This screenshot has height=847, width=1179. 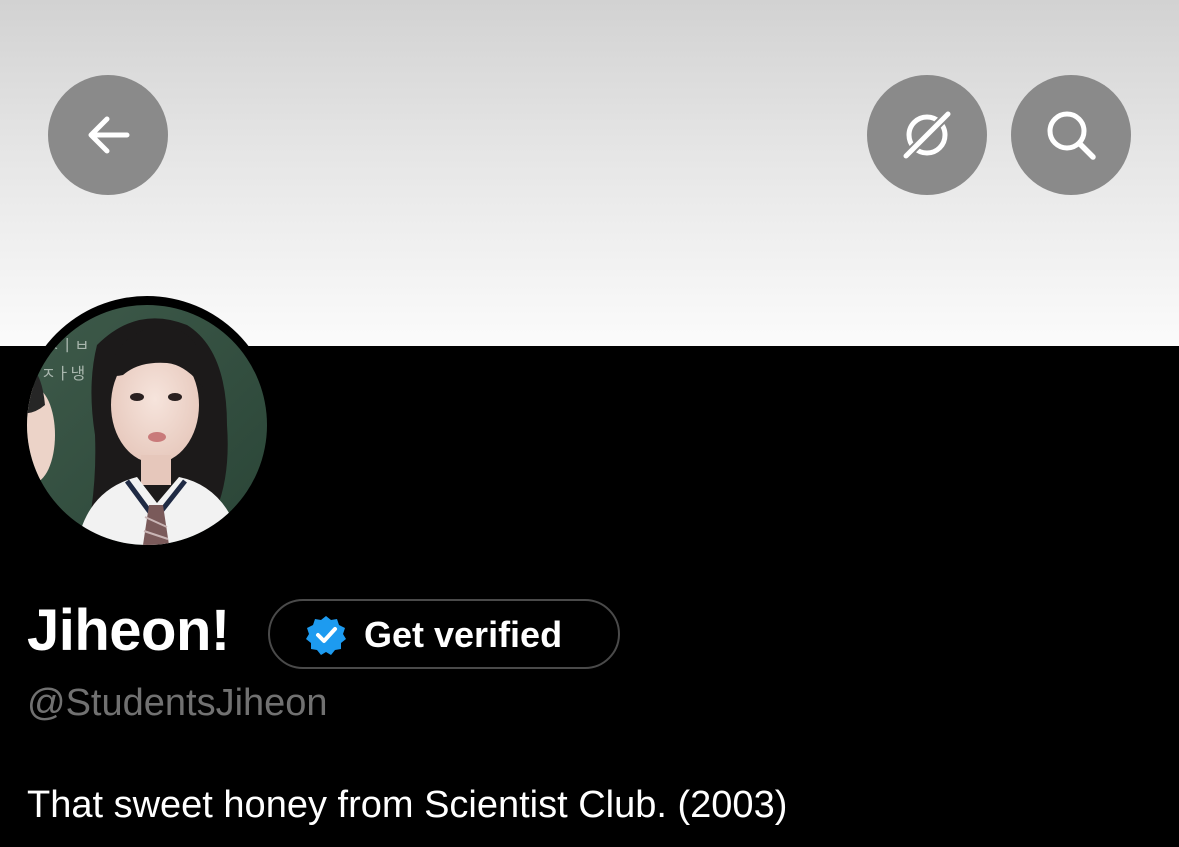 I want to click on avatar: ㅈㅣㅂ ㅈㅏ냉, so click(x=147, y=425).